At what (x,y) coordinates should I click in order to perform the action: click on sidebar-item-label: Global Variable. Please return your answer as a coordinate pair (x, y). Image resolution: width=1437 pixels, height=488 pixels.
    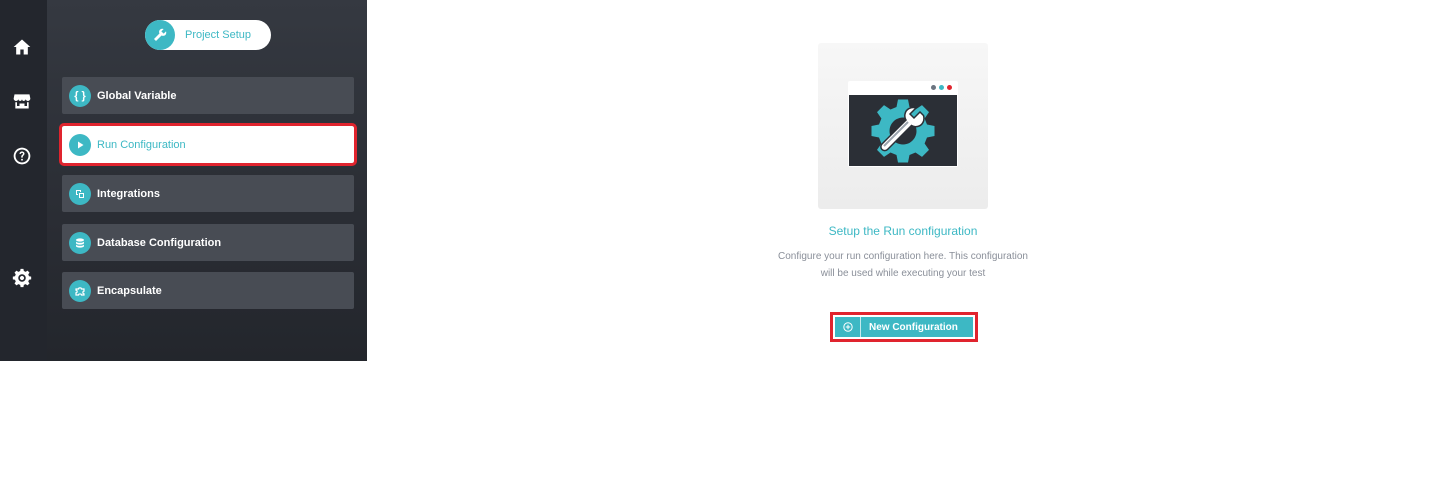
    Looking at the image, I should click on (137, 95).